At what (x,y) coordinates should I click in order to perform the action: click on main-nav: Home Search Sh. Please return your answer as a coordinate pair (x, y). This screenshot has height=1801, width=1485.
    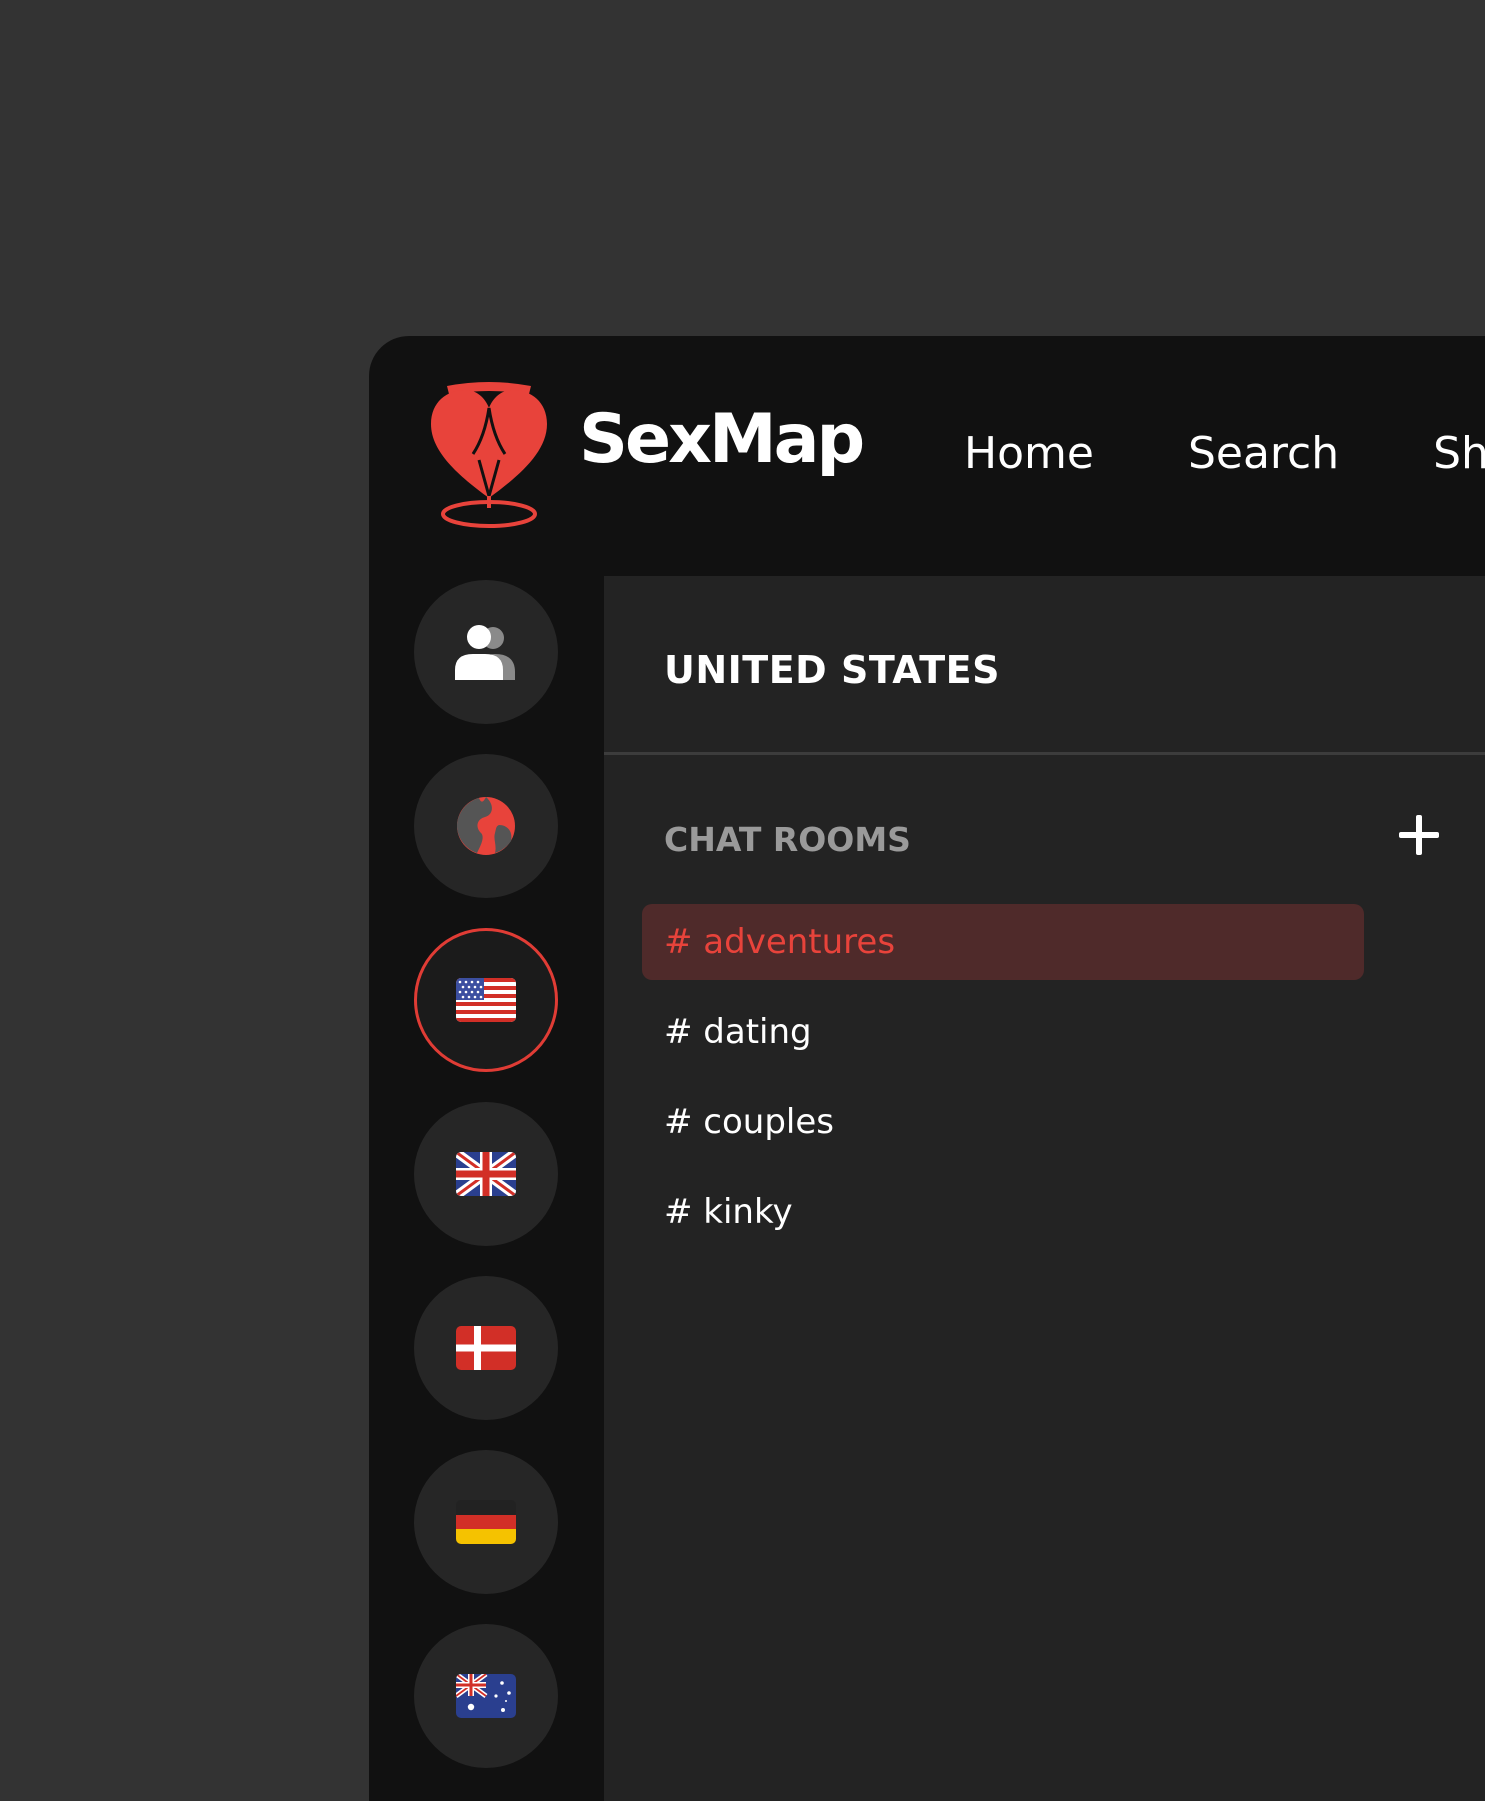
    Looking at the image, I should click on (1224, 454).